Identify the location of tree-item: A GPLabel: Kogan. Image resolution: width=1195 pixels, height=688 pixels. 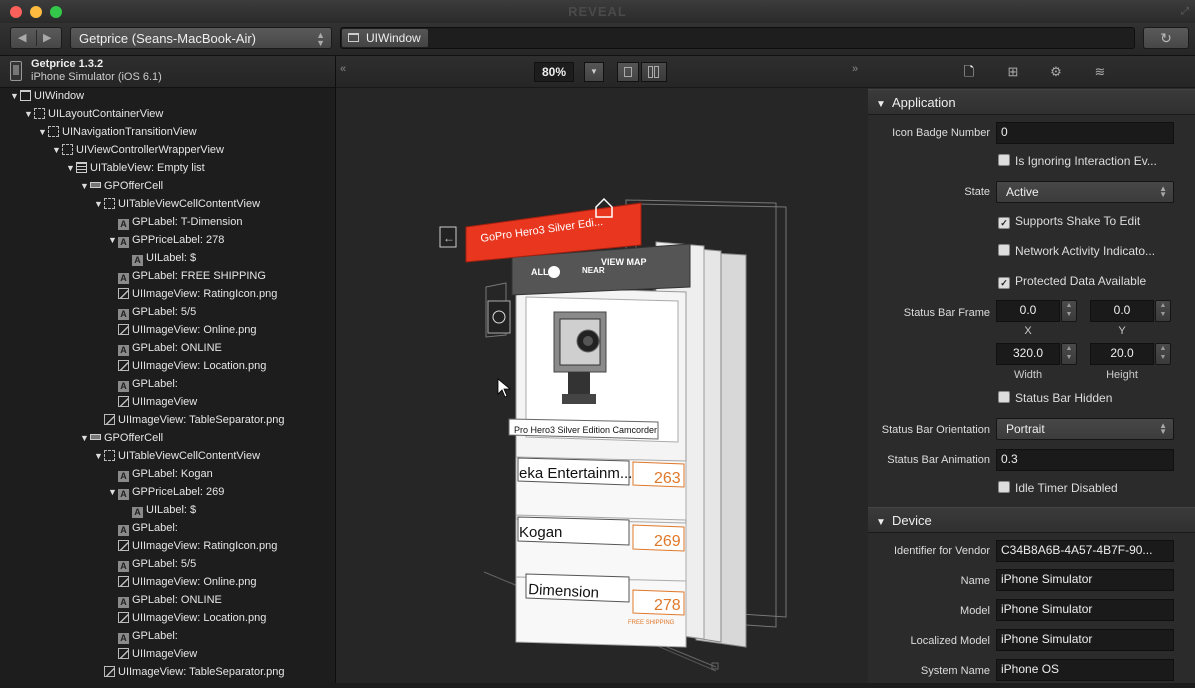
(160, 474).